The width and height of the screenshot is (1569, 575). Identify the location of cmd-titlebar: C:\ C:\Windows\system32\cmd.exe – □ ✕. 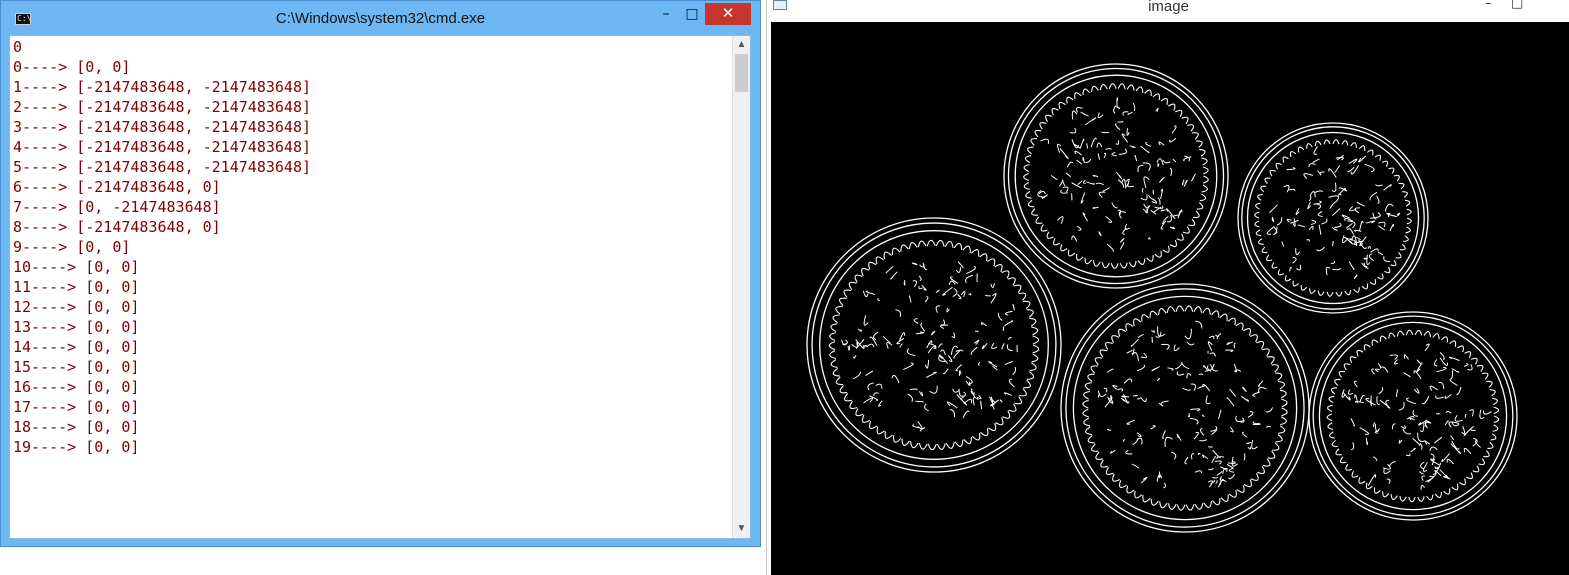
(380, 18).